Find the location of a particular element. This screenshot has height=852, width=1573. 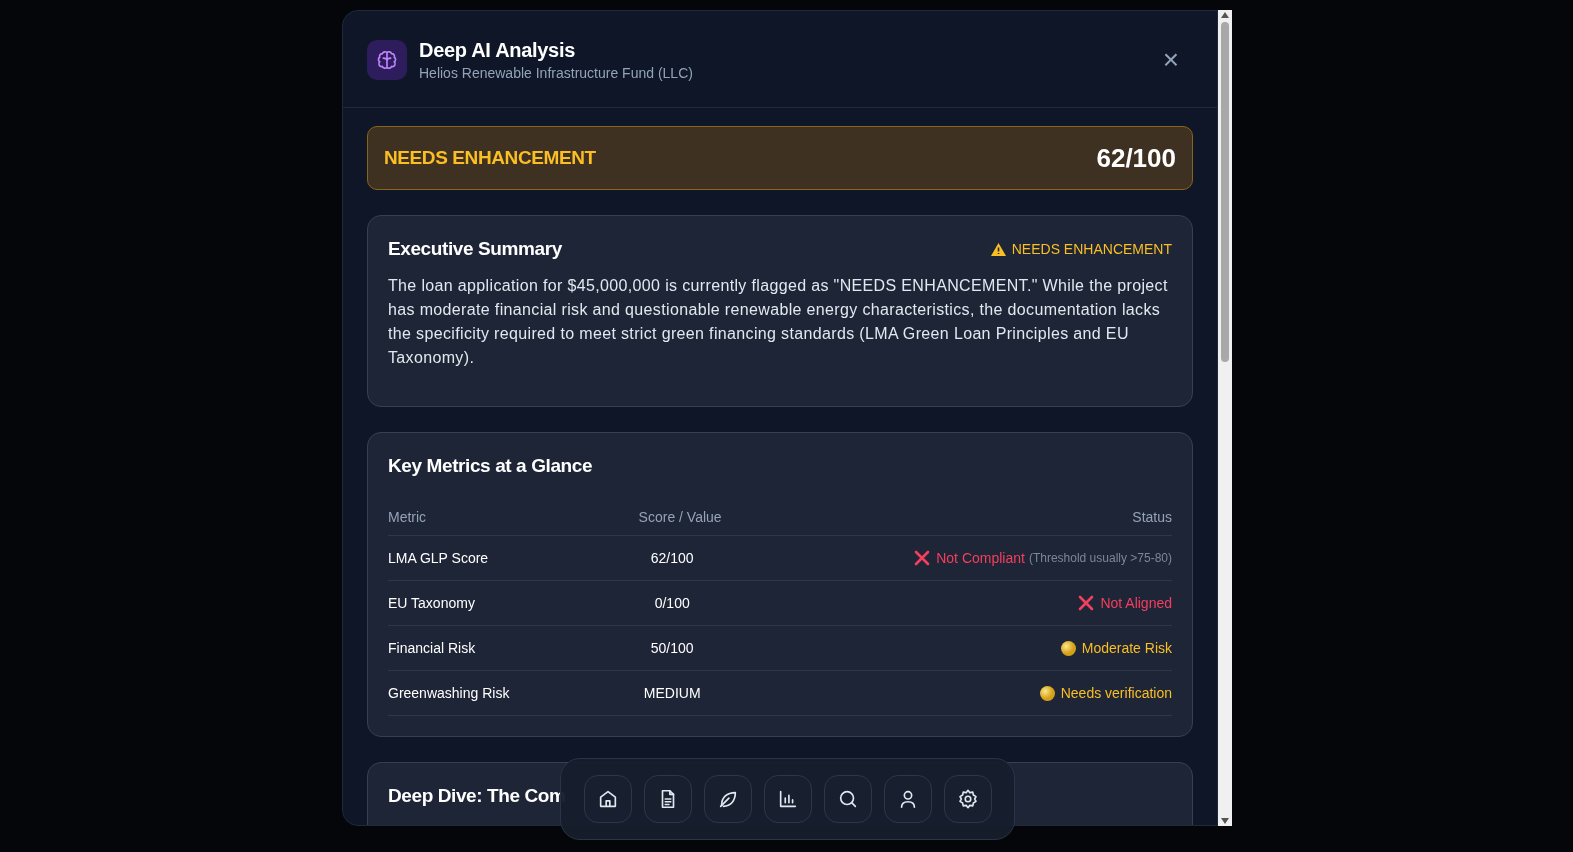

card-title: Executive Summary is located at coordinates (475, 249).